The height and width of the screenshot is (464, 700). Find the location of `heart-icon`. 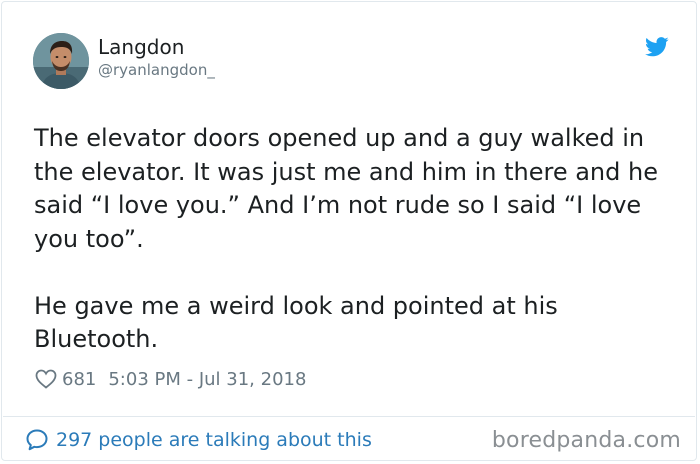

heart-icon is located at coordinates (46, 379).